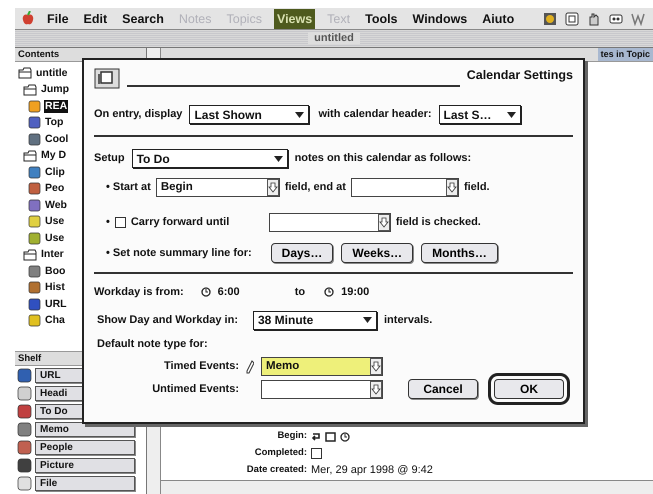 Image resolution: width=653 pixels, height=494 pixels. Describe the element at coordinates (52, 255) in the screenshot. I see `tree-item: Inter` at that location.